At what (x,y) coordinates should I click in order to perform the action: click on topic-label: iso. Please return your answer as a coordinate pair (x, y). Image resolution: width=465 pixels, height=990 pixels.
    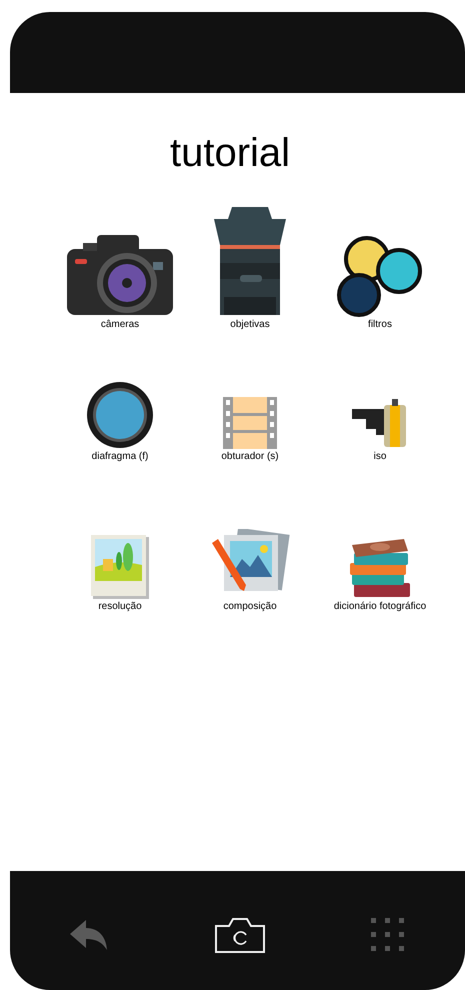
    Looking at the image, I should click on (380, 457).